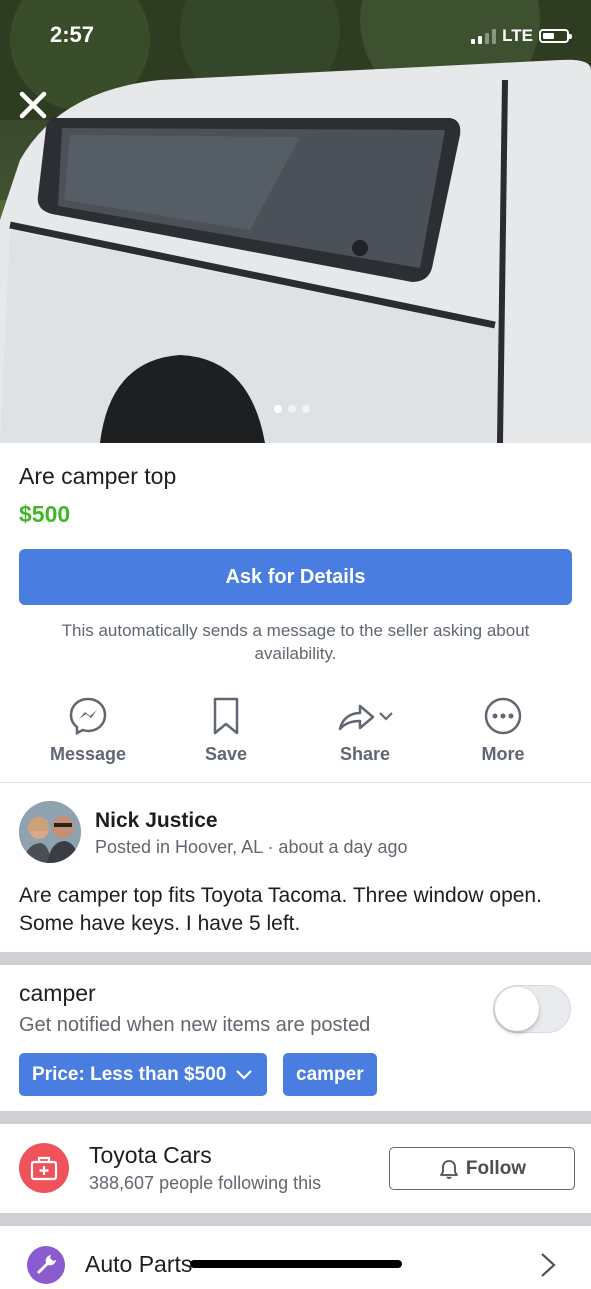  I want to click on share-icon, so click(365, 716).